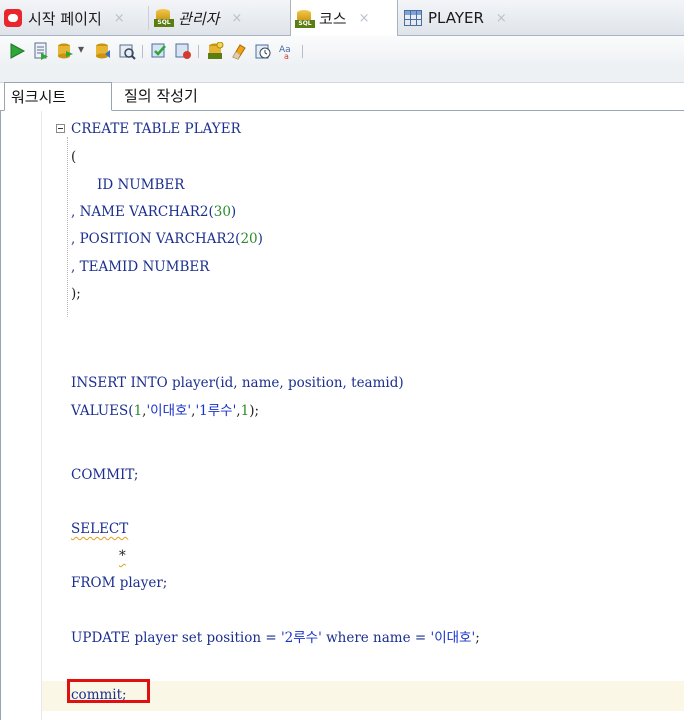 Image resolution: width=684 pixels, height=720 pixels. Describe the element at coordinates (81, 49) in the screenshot. I see `dropdown-arrow-icon: ▾` at that location.